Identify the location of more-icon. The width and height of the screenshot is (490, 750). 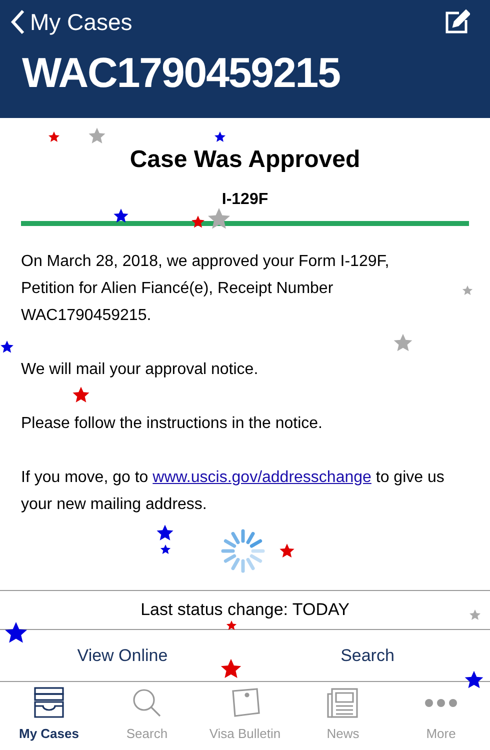
(441, 703).